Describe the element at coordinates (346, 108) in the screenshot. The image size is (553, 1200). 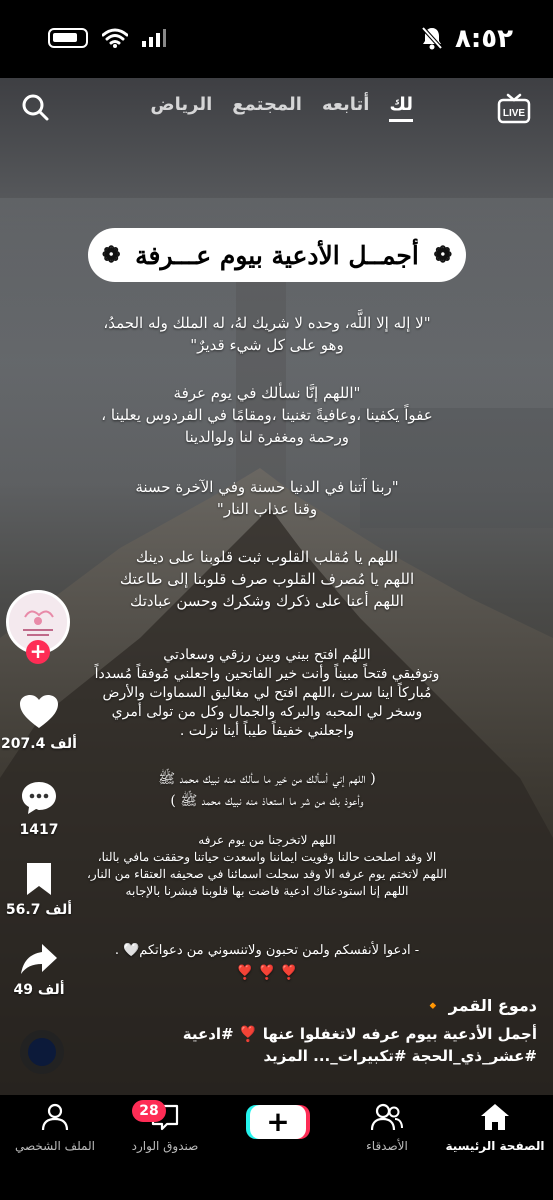
I see `tab-following: أتابعه` at that location.